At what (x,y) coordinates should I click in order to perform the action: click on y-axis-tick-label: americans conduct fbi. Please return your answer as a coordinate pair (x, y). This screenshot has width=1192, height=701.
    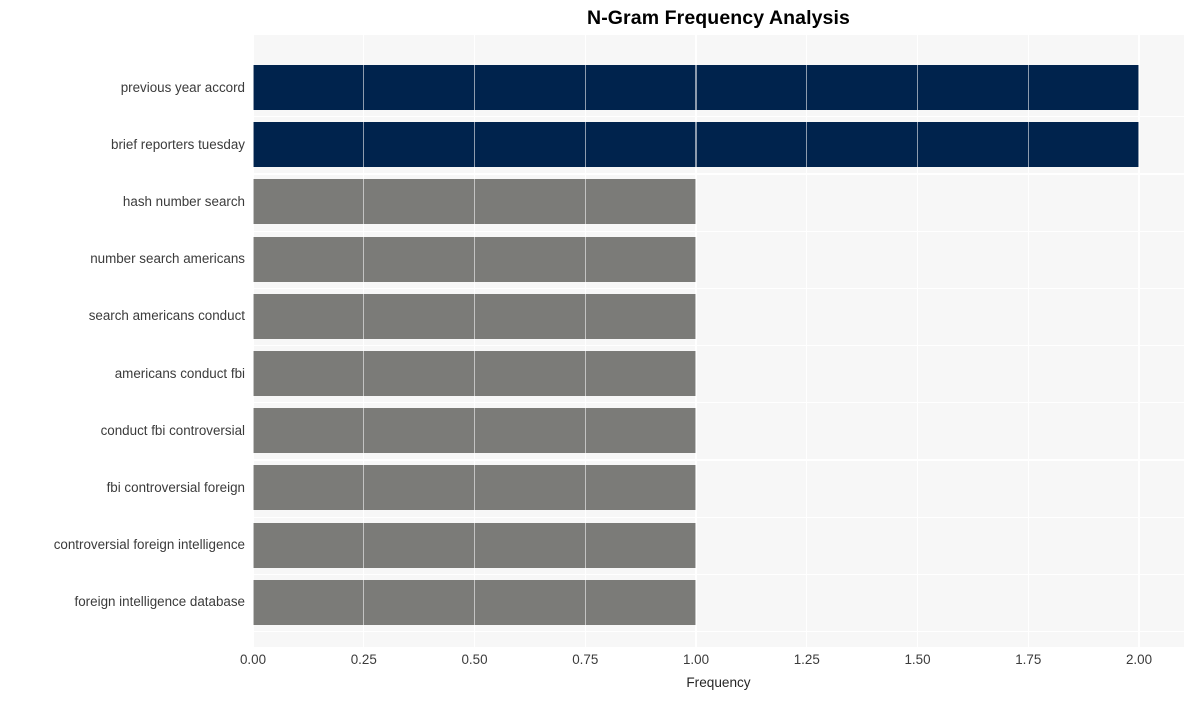
    Looking at the image, I should click on (179, 373).